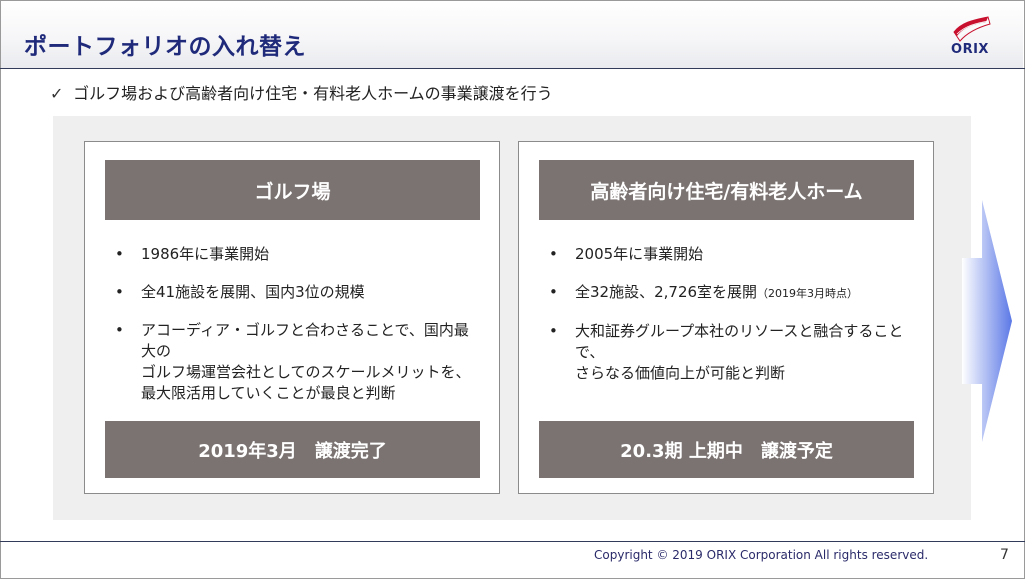 This screenshot has width=1025, height=579. Describe the element at coordinates (313, 93) in the screenshot. I see `lead-text: ゴルフ場および高齢者向け住宅・有料老人ホームの事業譲渡を行う` at that location.